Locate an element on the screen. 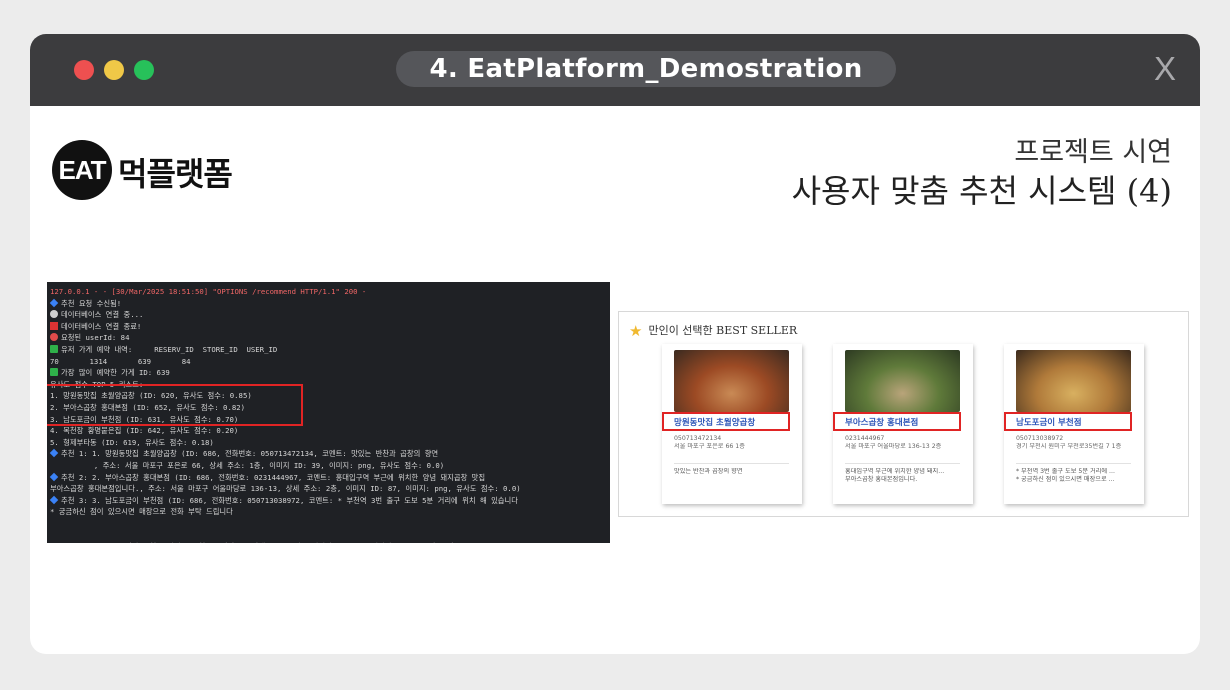 This screenshot has height=690, width=1230. top3-highlight-box is located at coordinates (175, 405).